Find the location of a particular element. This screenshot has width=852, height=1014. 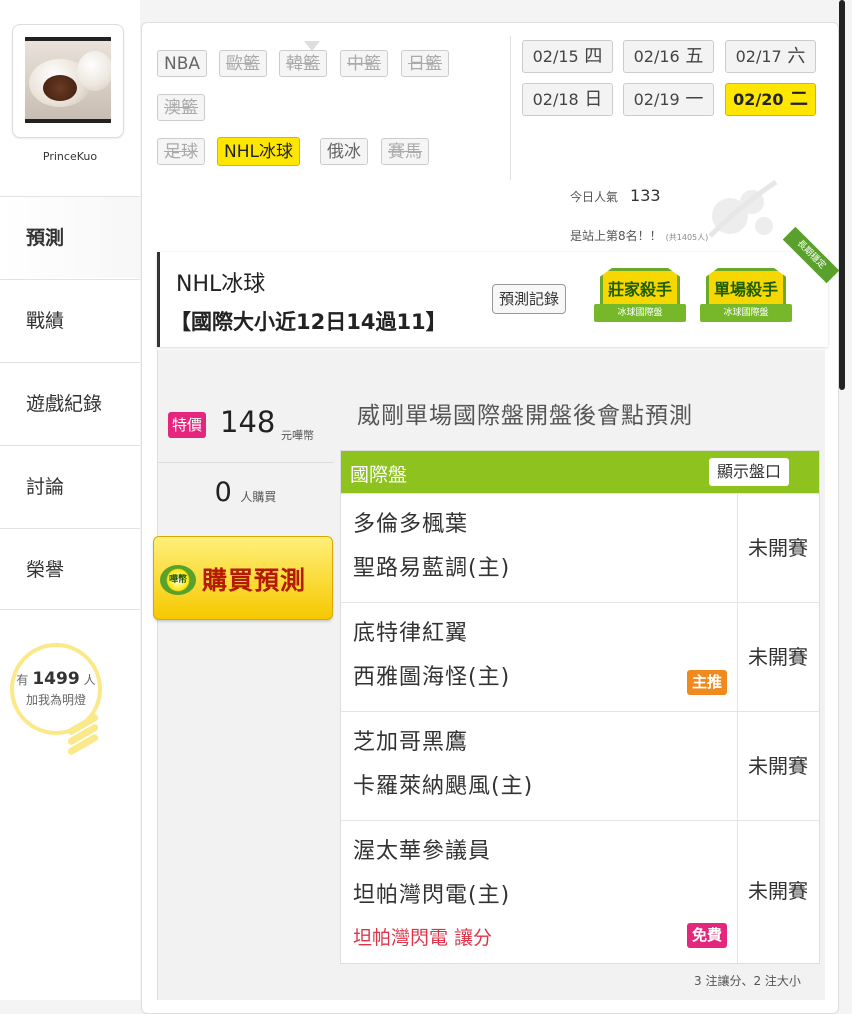

badge-single-game-killer: 單場殺手 冰球國際盤 is located at coordinates (746, 296).